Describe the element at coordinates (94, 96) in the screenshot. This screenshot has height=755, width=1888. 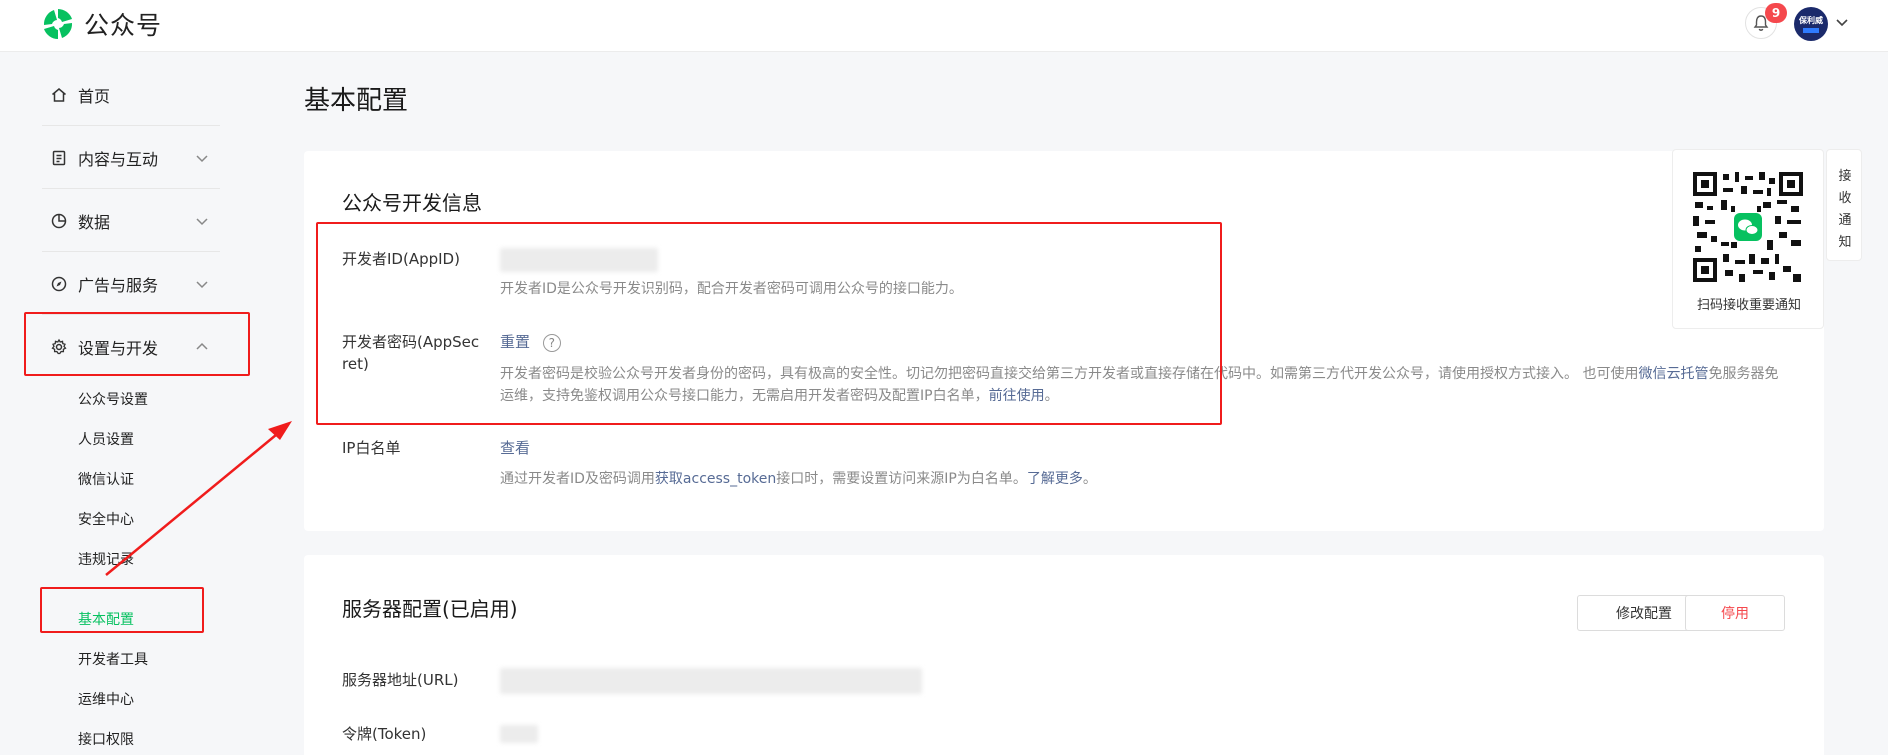
I see `sidebar-item-label: 首页` at that location.